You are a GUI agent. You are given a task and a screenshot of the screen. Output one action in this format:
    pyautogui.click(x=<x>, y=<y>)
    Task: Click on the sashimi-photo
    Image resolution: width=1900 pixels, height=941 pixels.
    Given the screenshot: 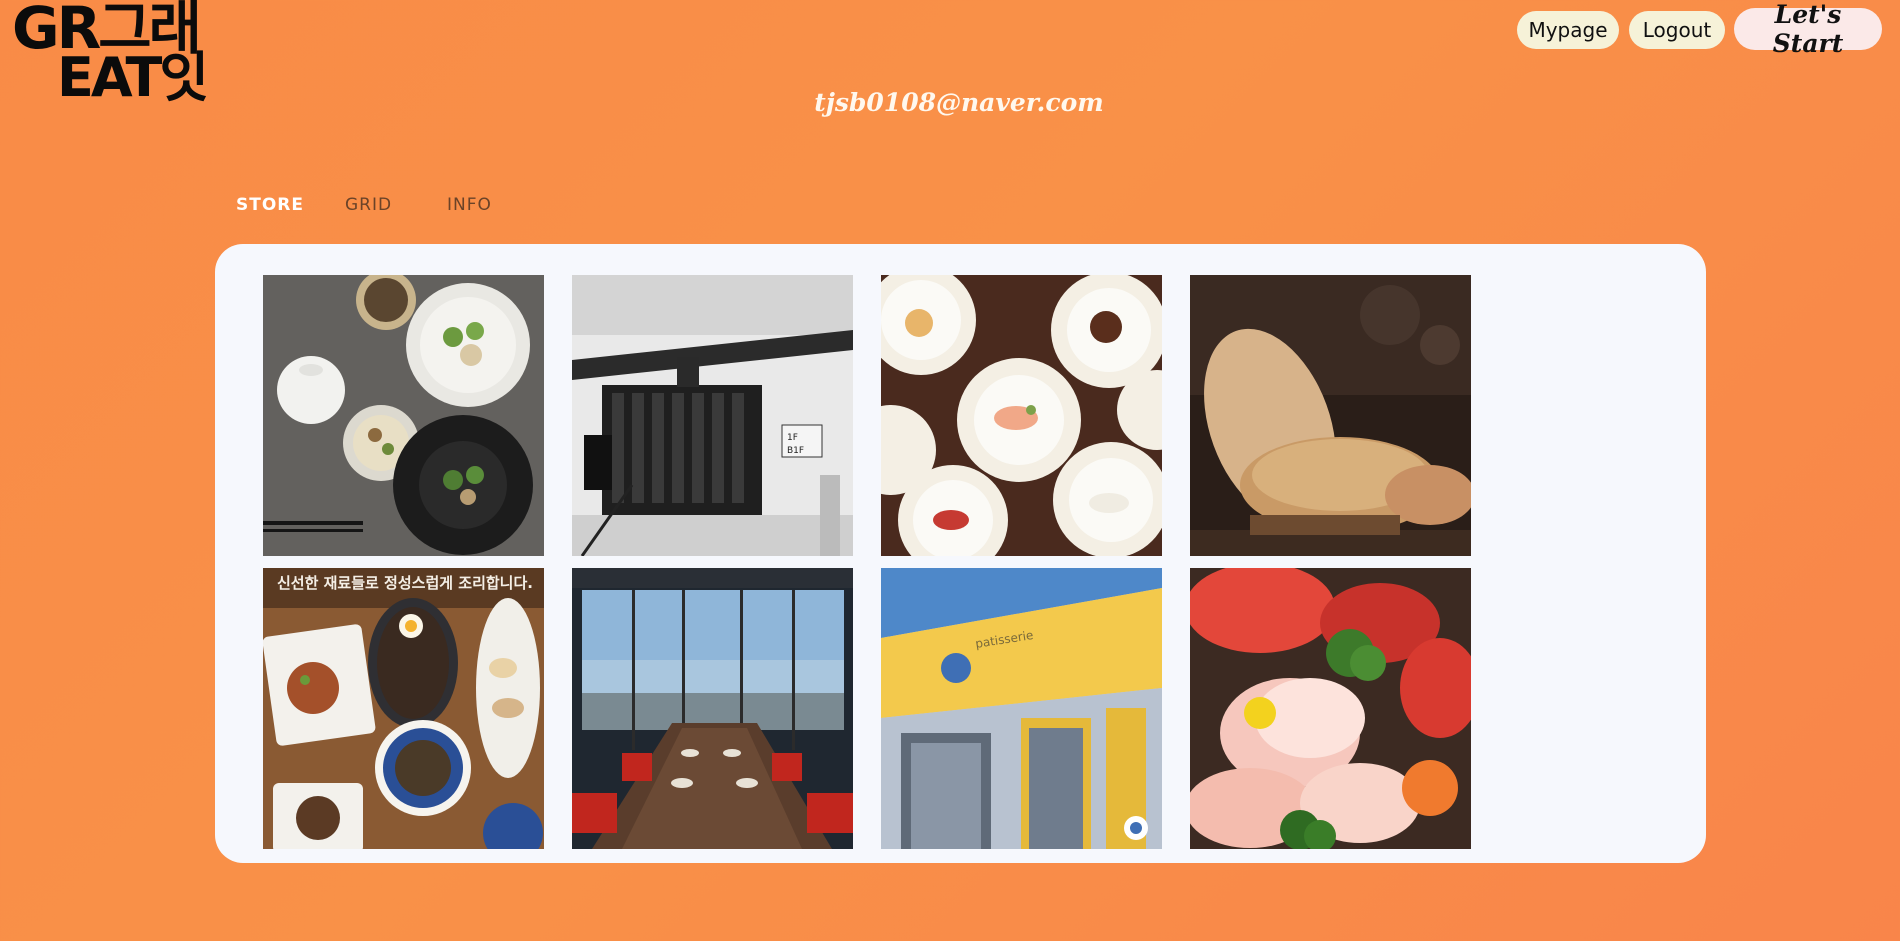 What is the action you would take?
    pyautogui.click(x=1330, y=708)
    